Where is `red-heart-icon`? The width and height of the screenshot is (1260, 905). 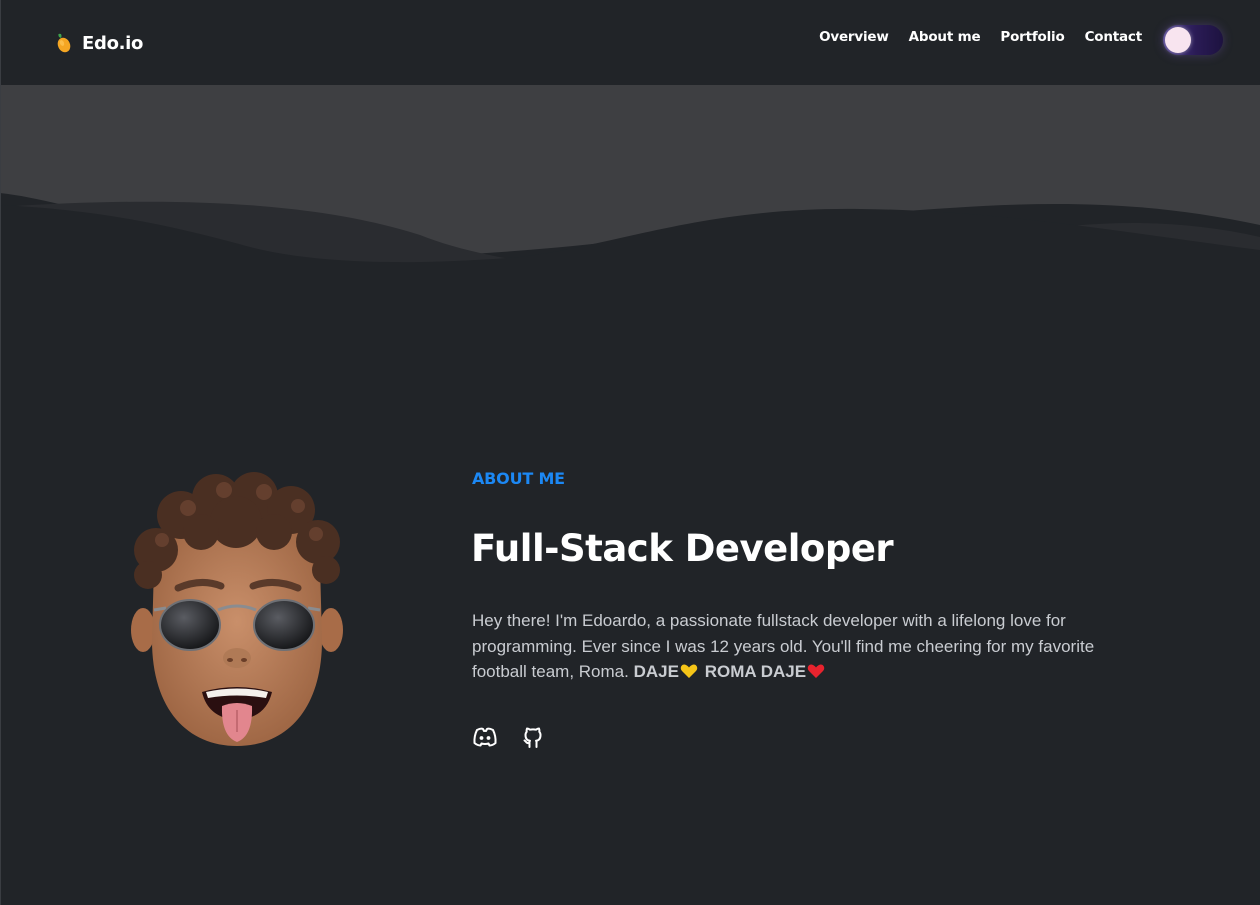
red-heart-icon is located at coordinates (816, 671).